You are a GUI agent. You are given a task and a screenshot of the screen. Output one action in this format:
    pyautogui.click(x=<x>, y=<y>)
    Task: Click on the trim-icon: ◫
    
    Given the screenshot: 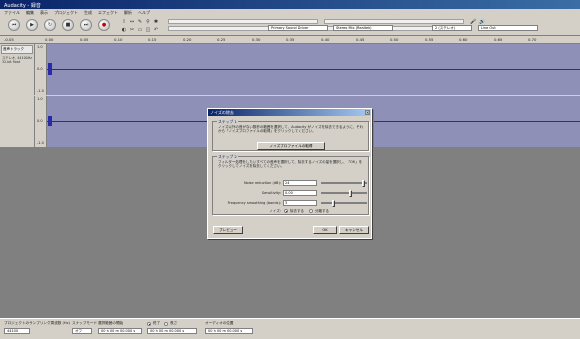 What is the action you would take?
    pyautogui.click(x=148, y=30)
    